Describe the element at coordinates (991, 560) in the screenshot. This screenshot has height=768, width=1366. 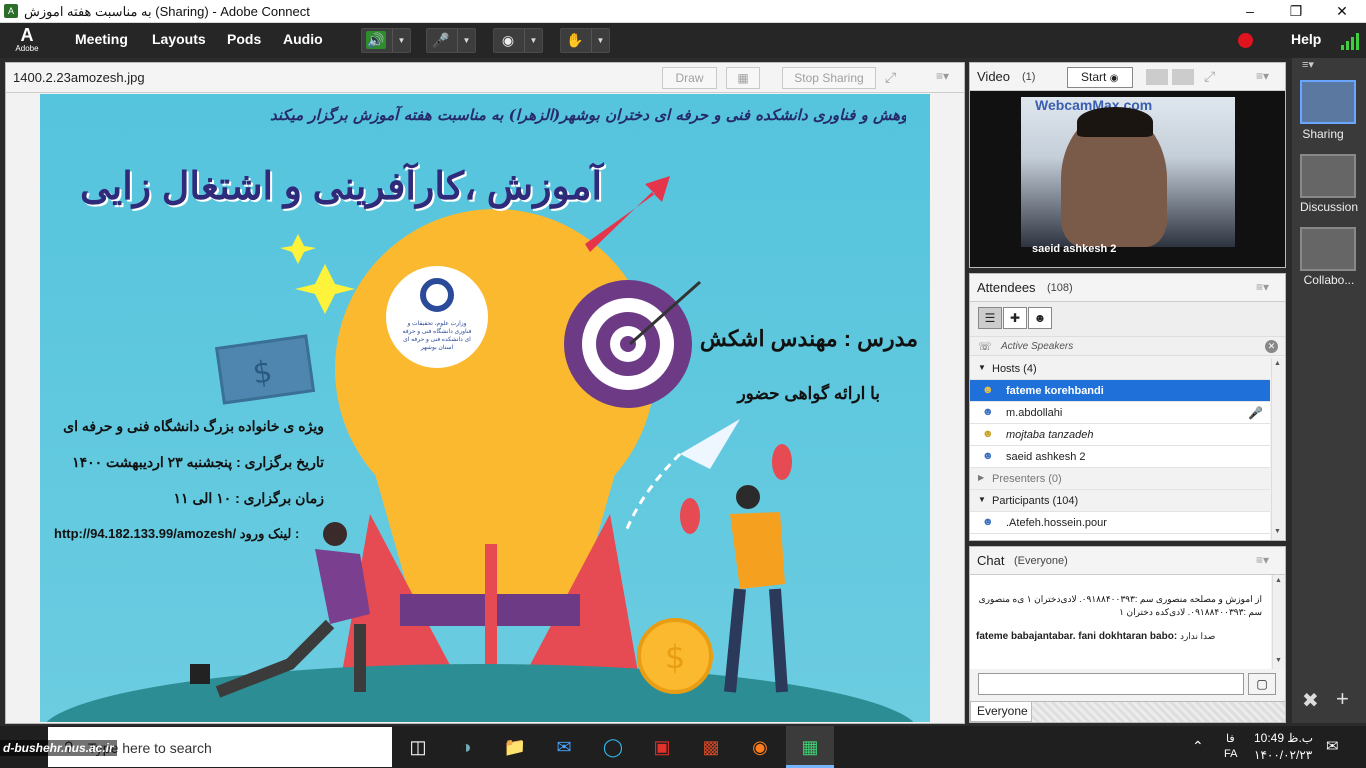
I see `chat-pod-title: Chat` at that location.